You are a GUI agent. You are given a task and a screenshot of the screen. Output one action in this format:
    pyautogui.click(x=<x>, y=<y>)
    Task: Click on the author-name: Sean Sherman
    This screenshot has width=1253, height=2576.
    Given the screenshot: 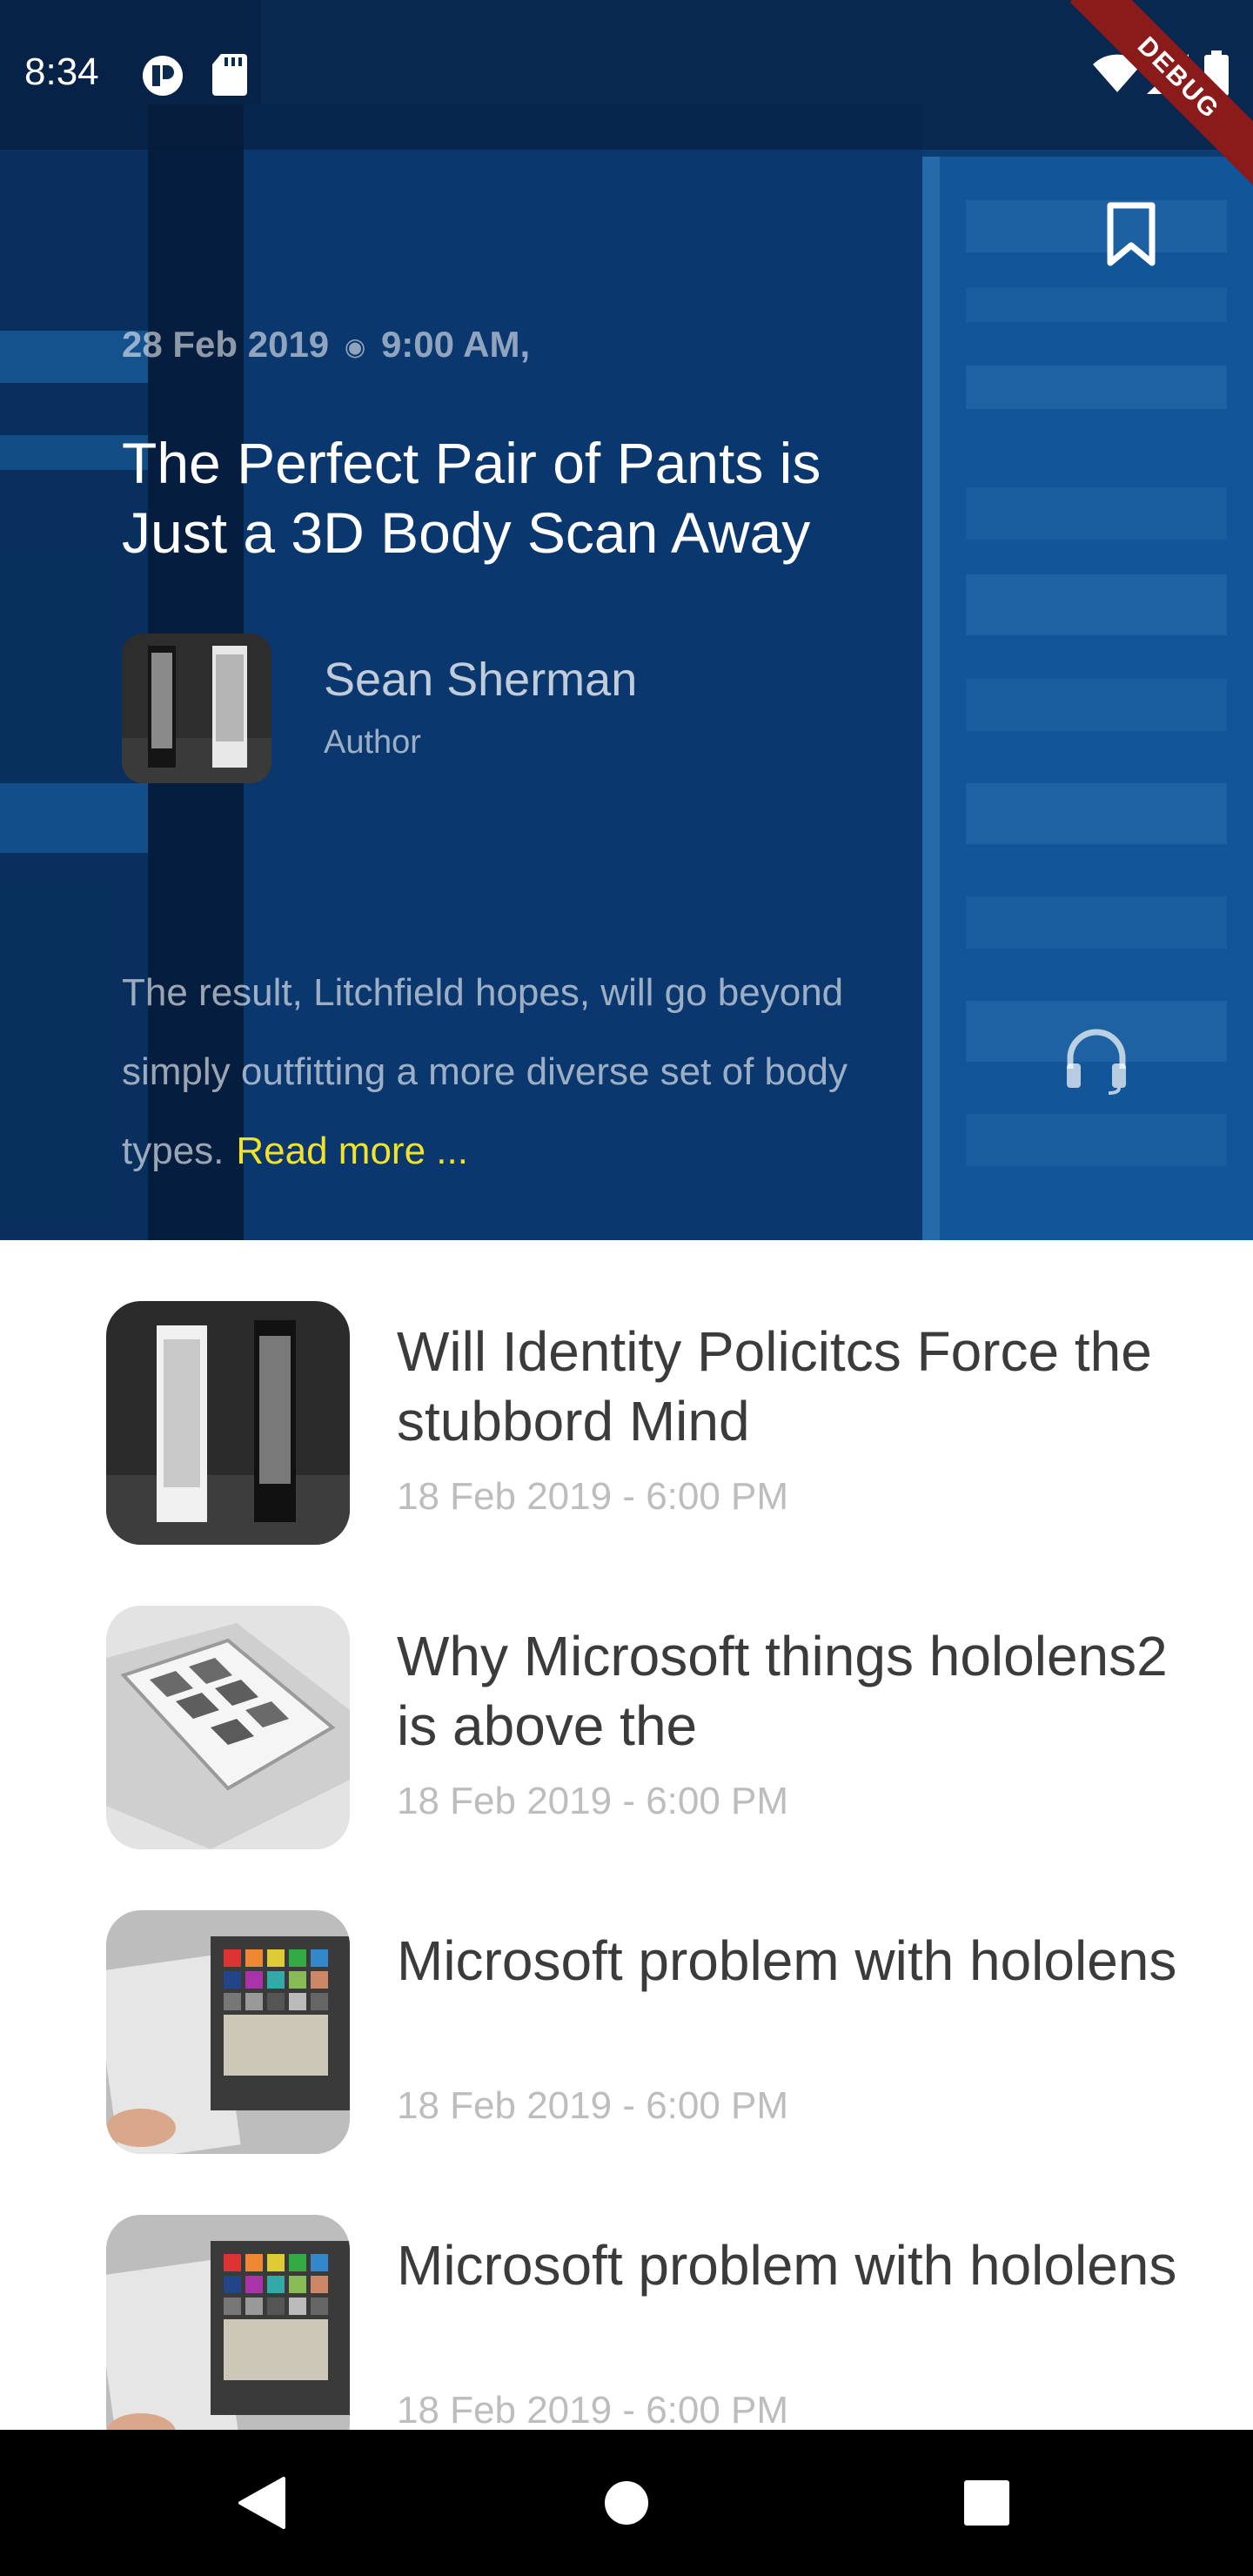 What is the action you would take?
    pyautogui.click(x=481, y=680)
    